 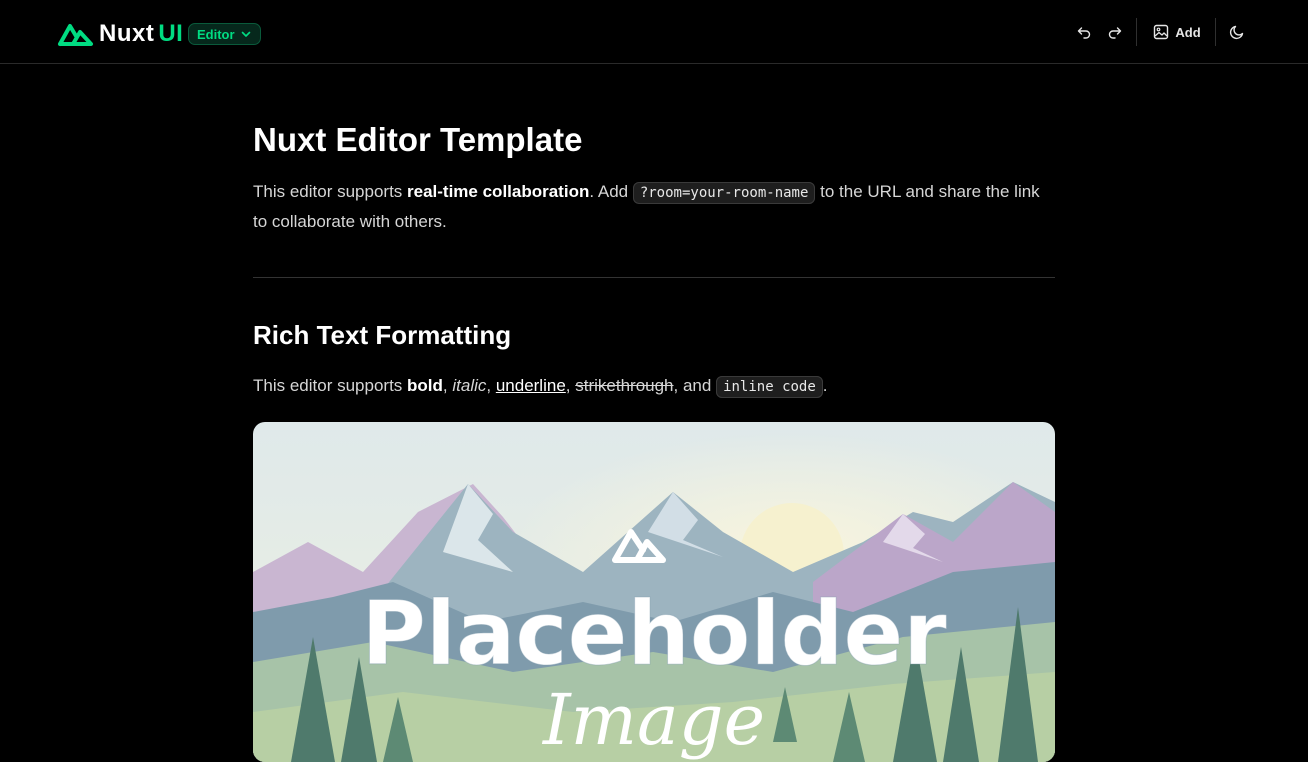 I want to click on placeholder-image-title: Placeholder, so click(x=654, y=633).